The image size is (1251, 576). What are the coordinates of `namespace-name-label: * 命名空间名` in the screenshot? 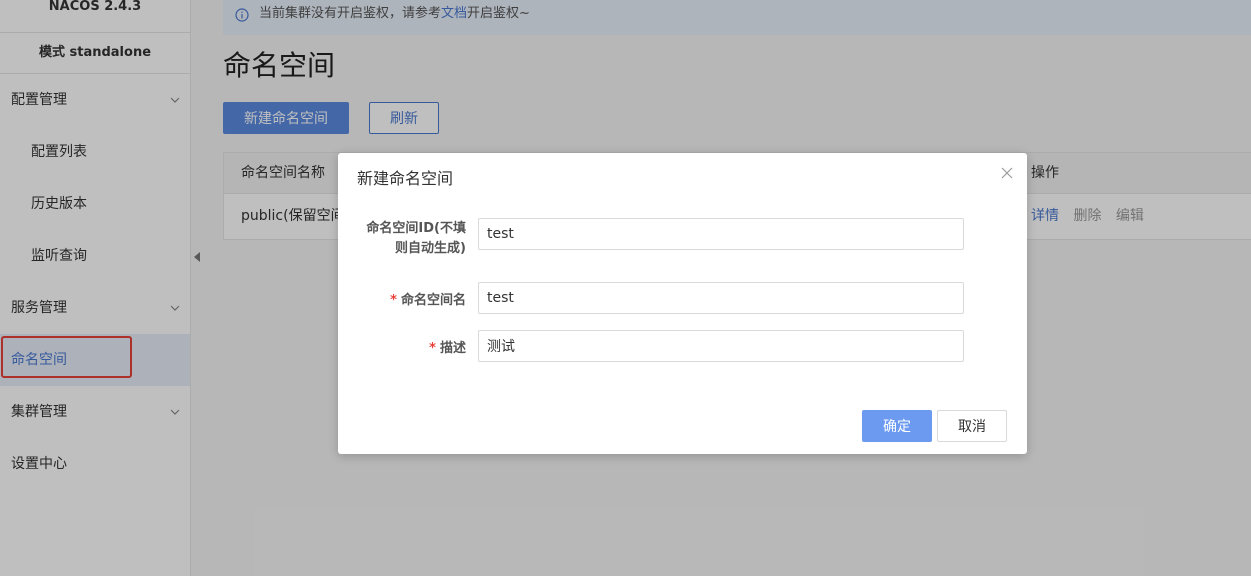 It's located at (407, 298).